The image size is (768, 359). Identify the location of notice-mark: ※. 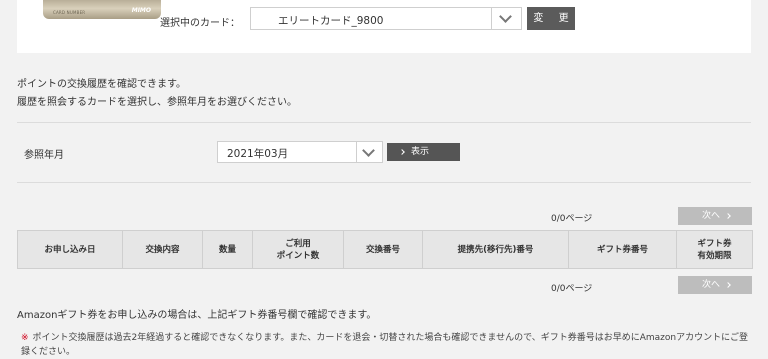
(25, 338).